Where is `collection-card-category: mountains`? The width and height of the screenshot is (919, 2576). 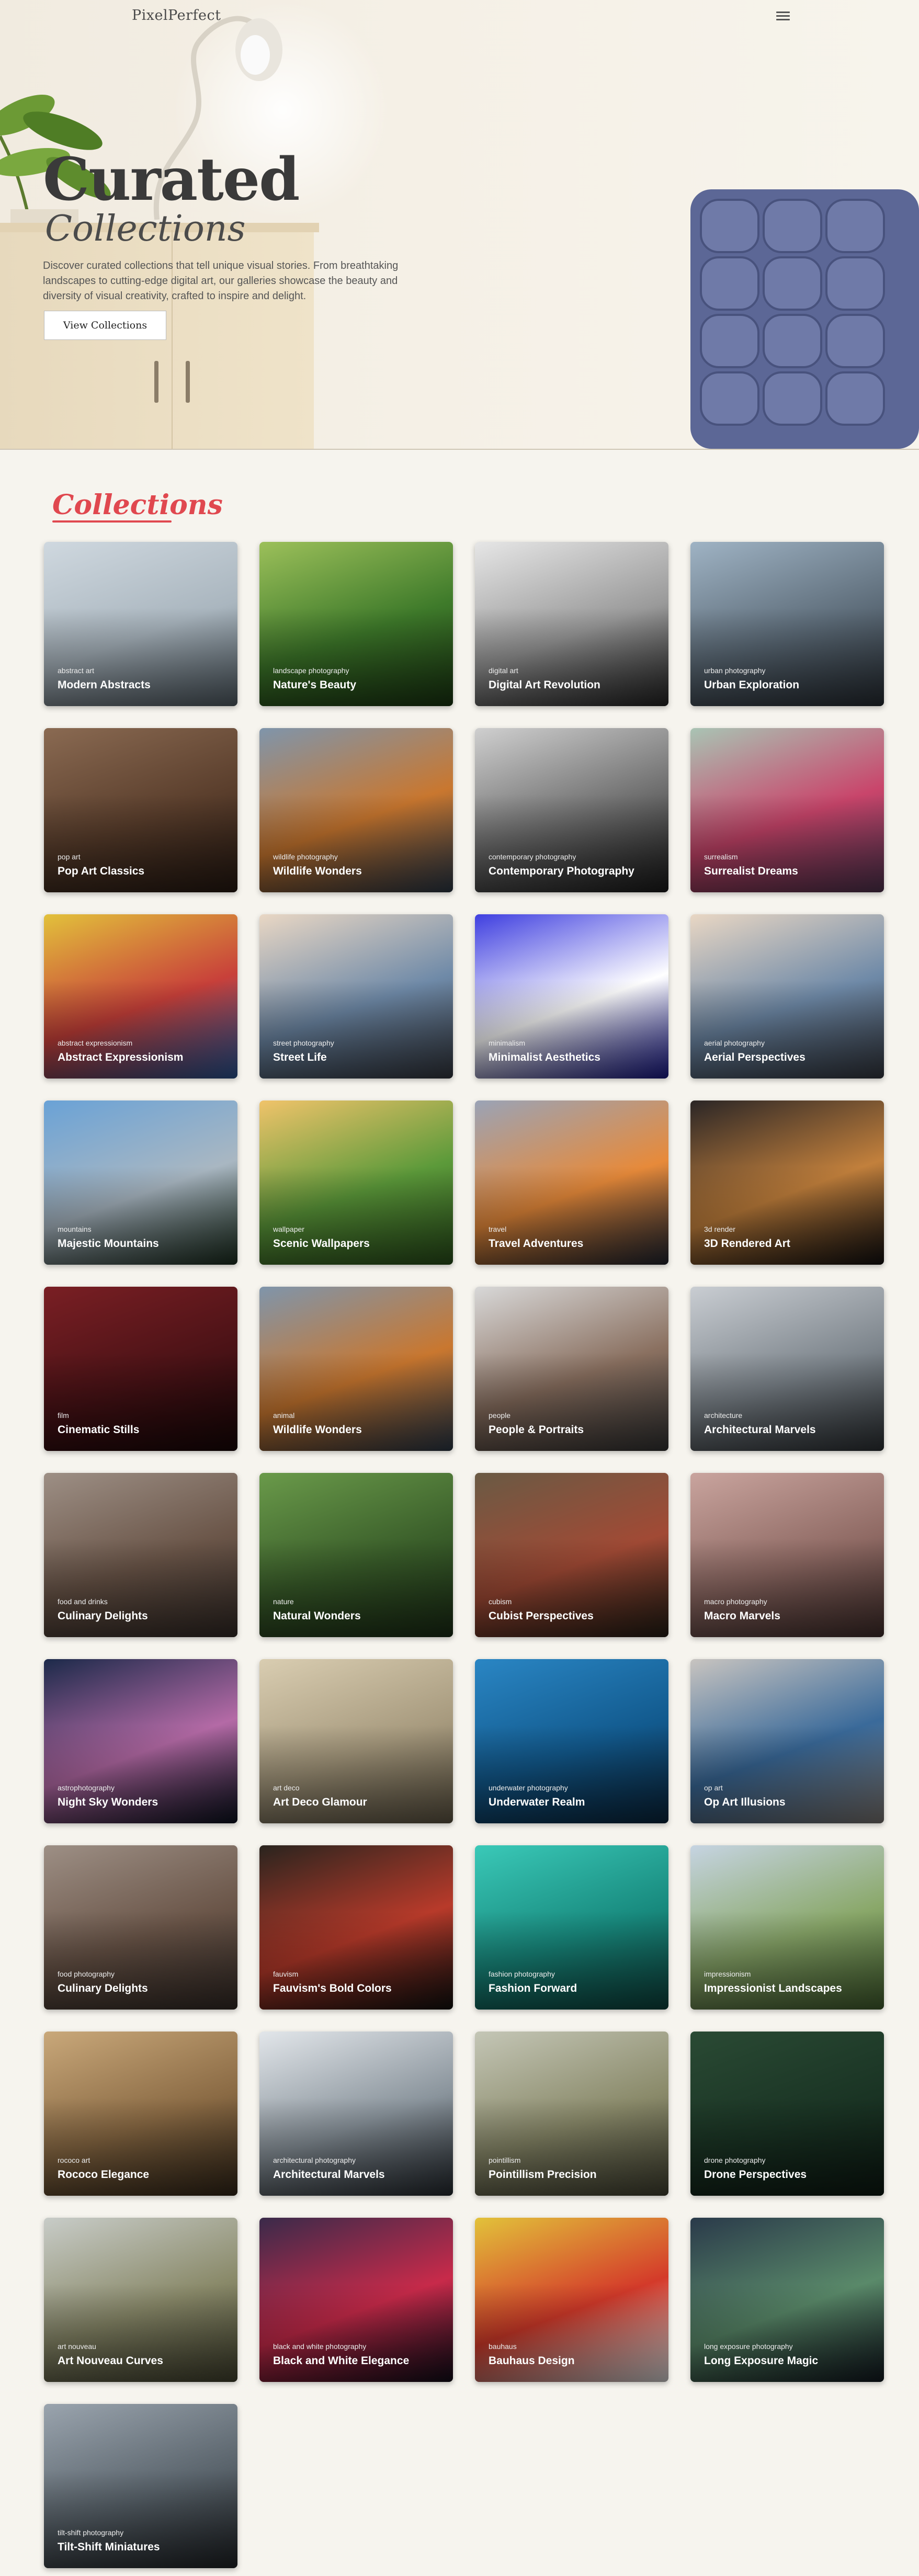
collection-card-category: mountains is located at coordinates (75, 1229).